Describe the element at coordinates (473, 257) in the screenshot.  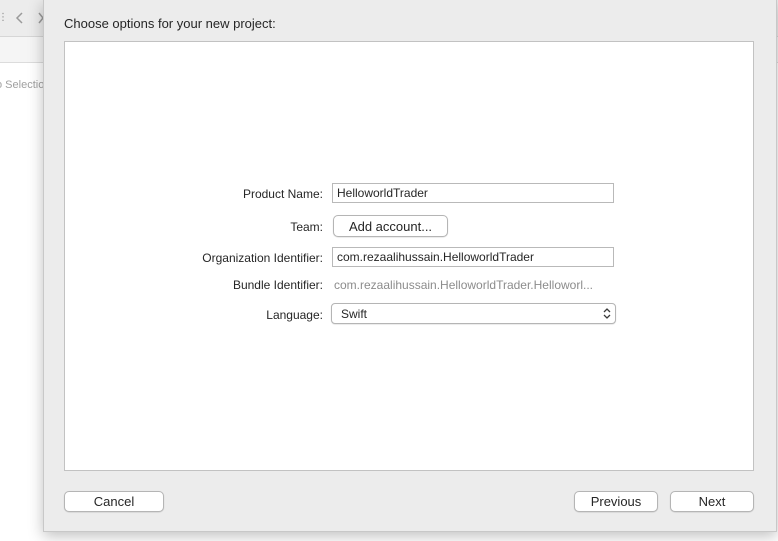
I see `organization-identifier-input` at that location.